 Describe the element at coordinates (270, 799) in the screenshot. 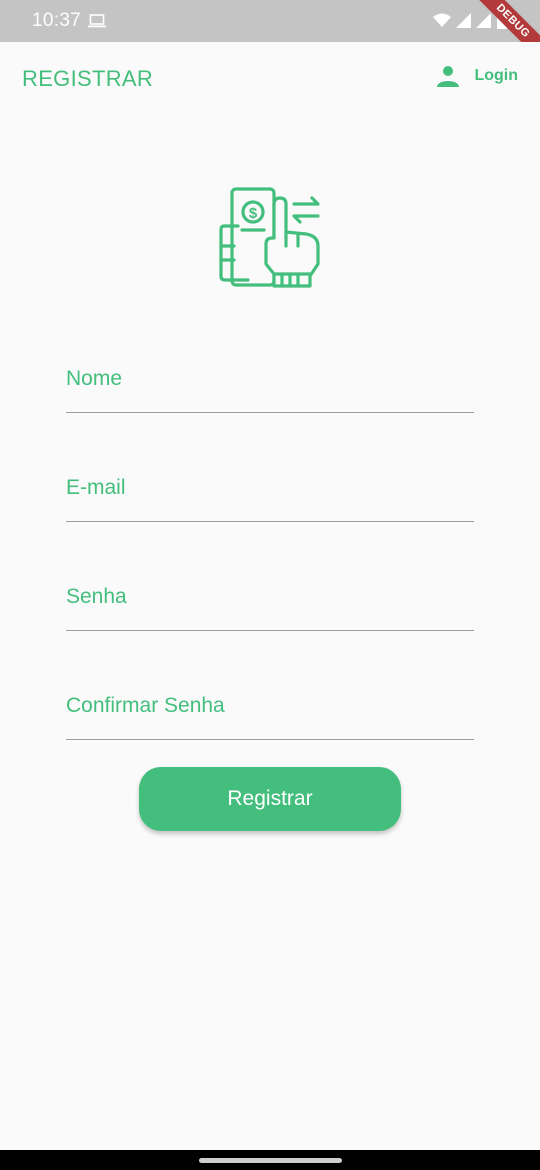

I see `register-button: Registrar` at that location.